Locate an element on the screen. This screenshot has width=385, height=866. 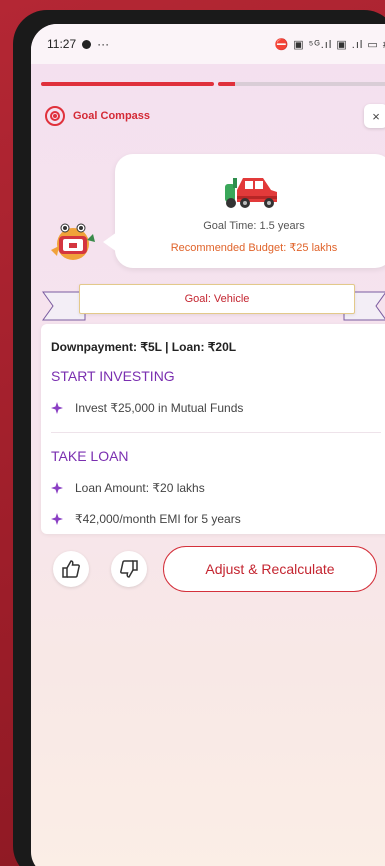
divider is located at coordinates (216, 432).